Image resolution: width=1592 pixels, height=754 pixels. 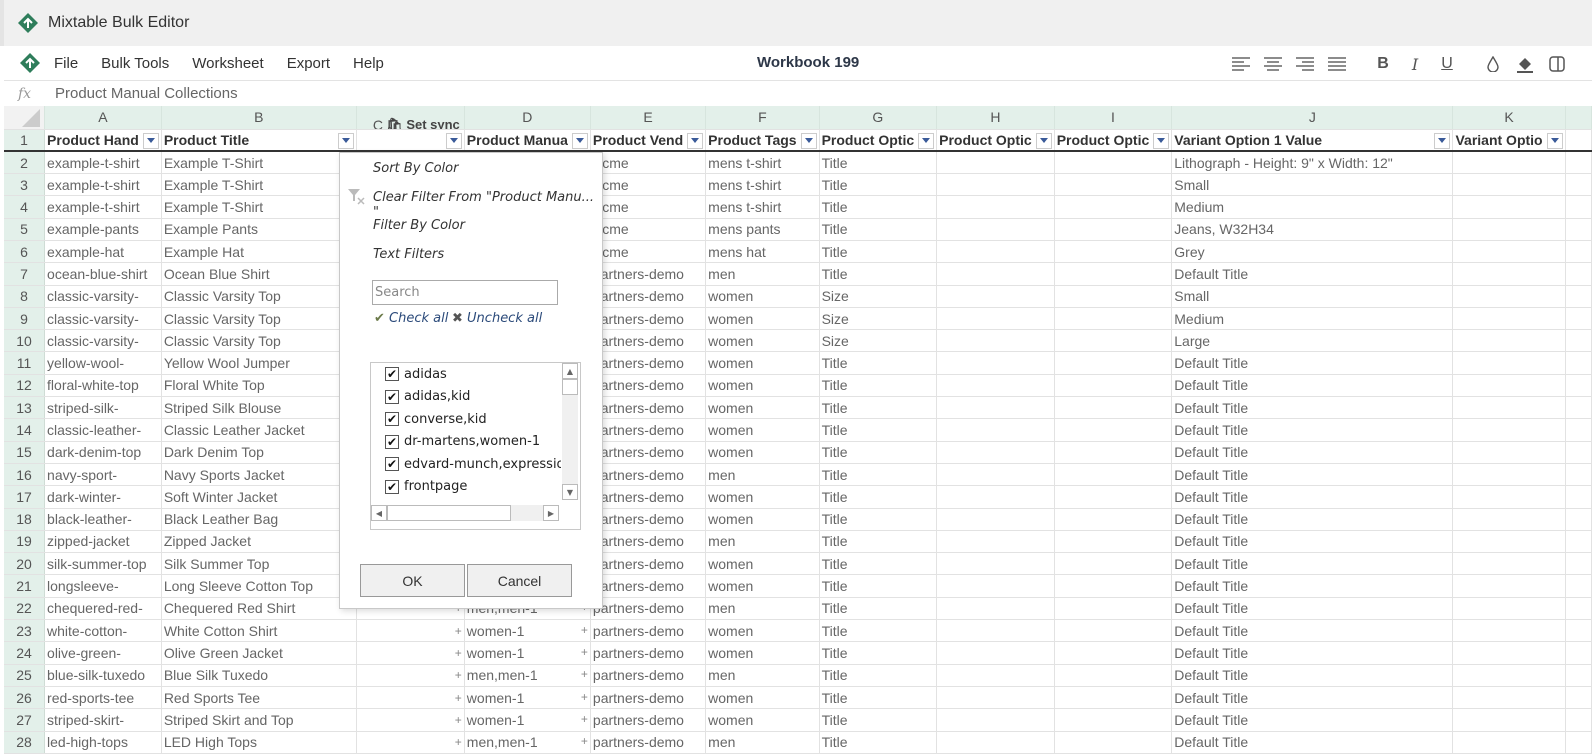 I want to click on row-number: 25, so click(x=25, y=675).